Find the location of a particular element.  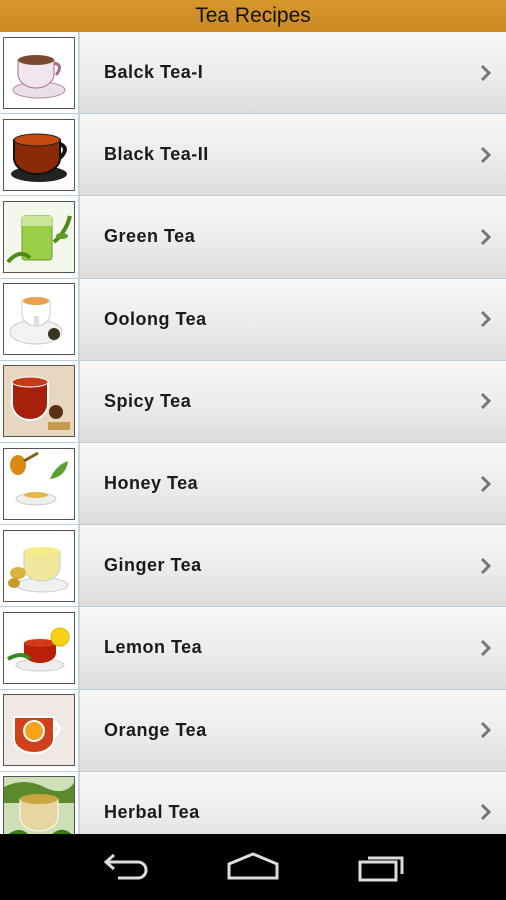

list-item-orange-tea: Orange Tea is located at coordinates (253, 730).